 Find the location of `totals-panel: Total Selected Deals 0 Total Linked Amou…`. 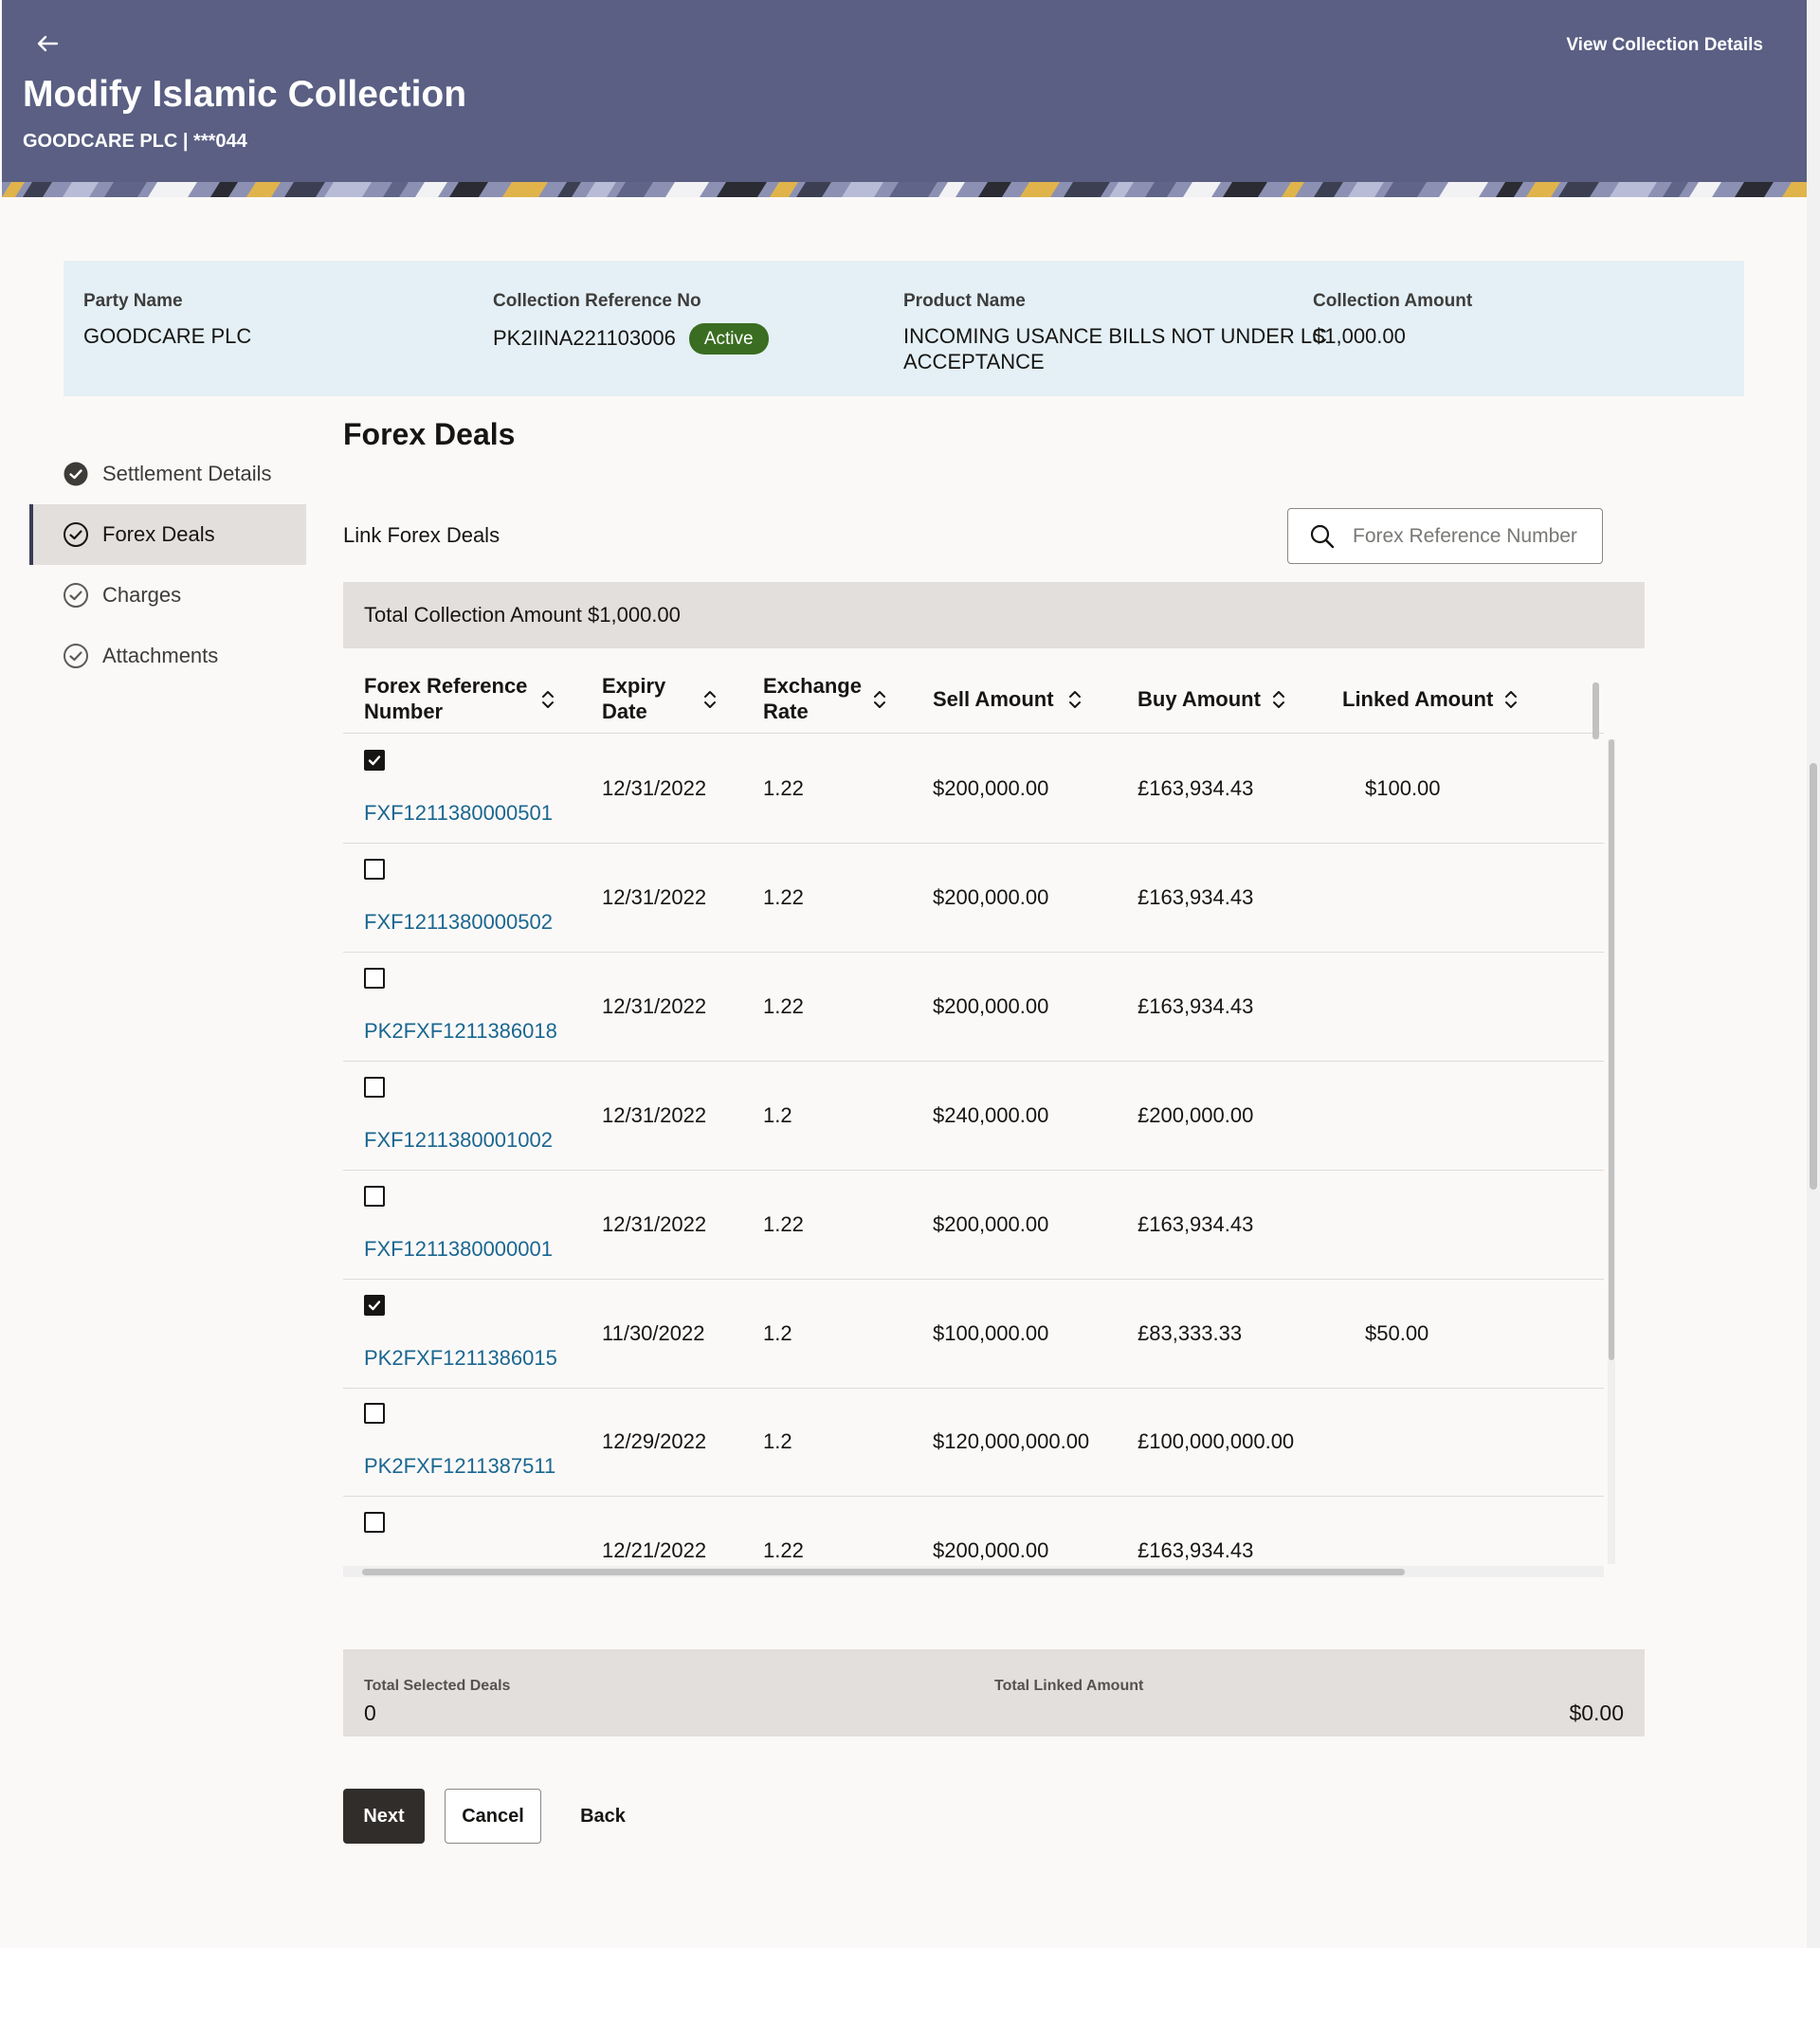

totals-panel: Total Selected Deals 0 Total Linked Amou… is located at coordinates (994, 1693).